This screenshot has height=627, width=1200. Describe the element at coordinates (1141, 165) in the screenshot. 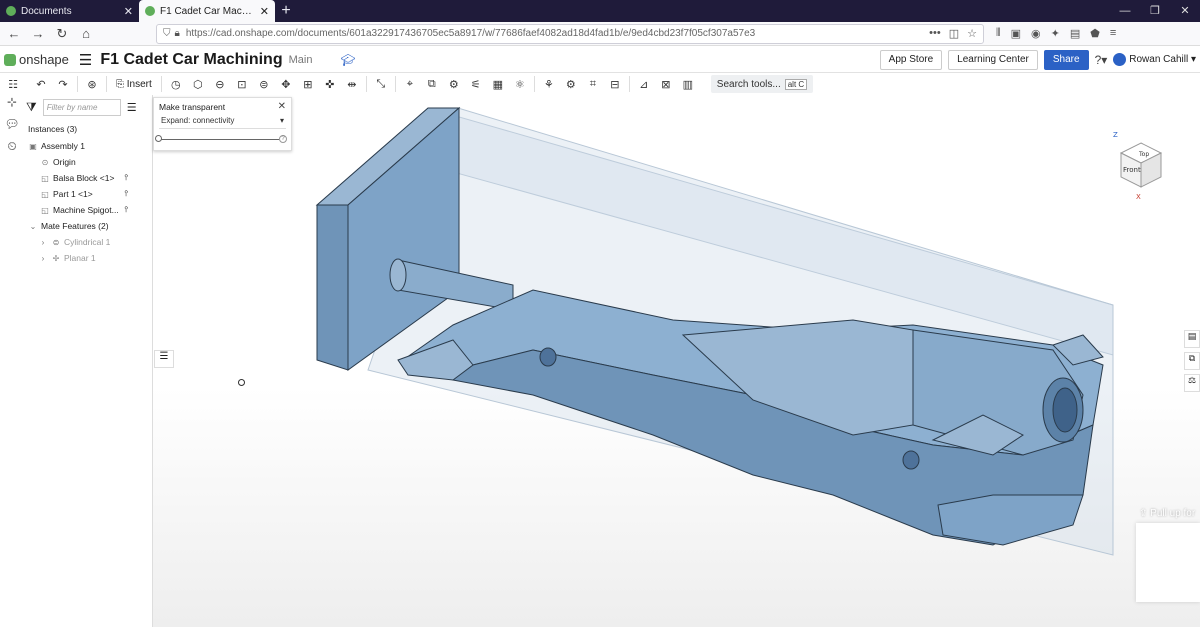

I see `view-cube: Top Front Z X` at that location.